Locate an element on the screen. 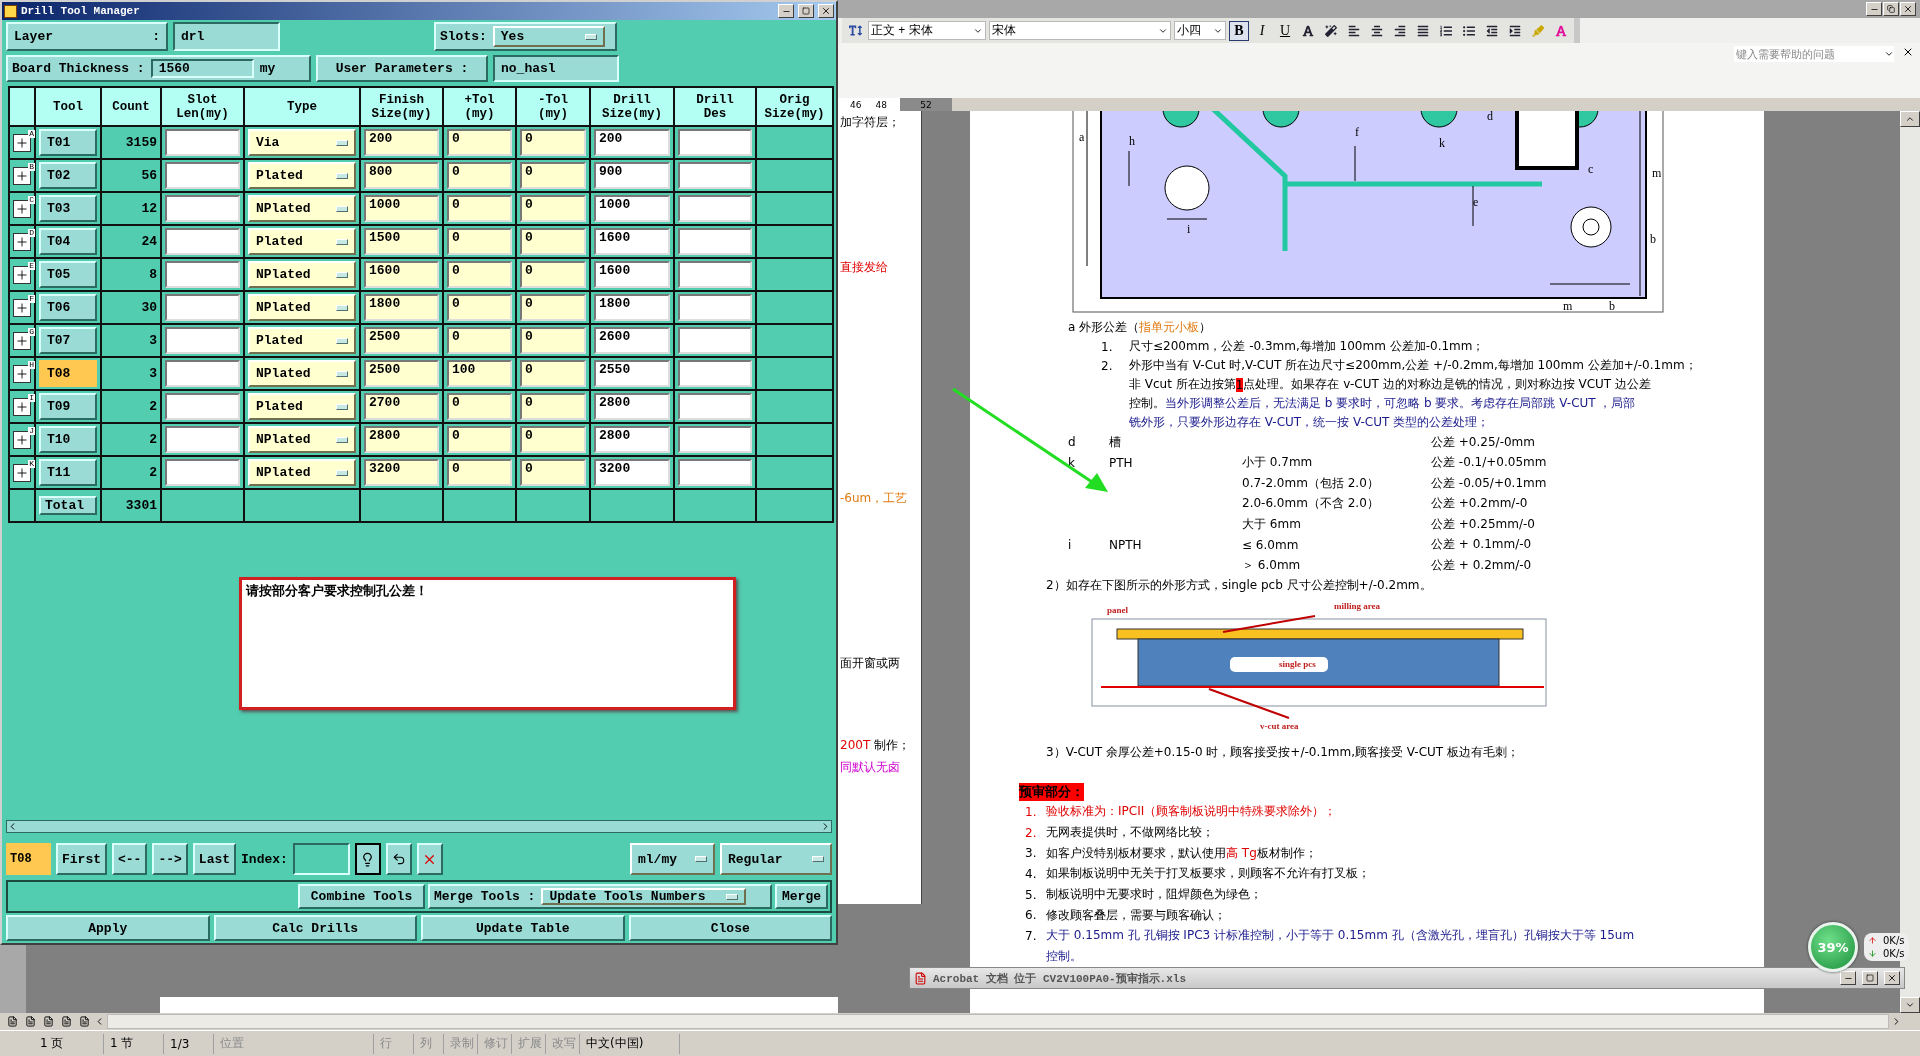 The width and height of the screenshot is (1920, 1056). action-button: Apply is located at coordinates (108, 928).